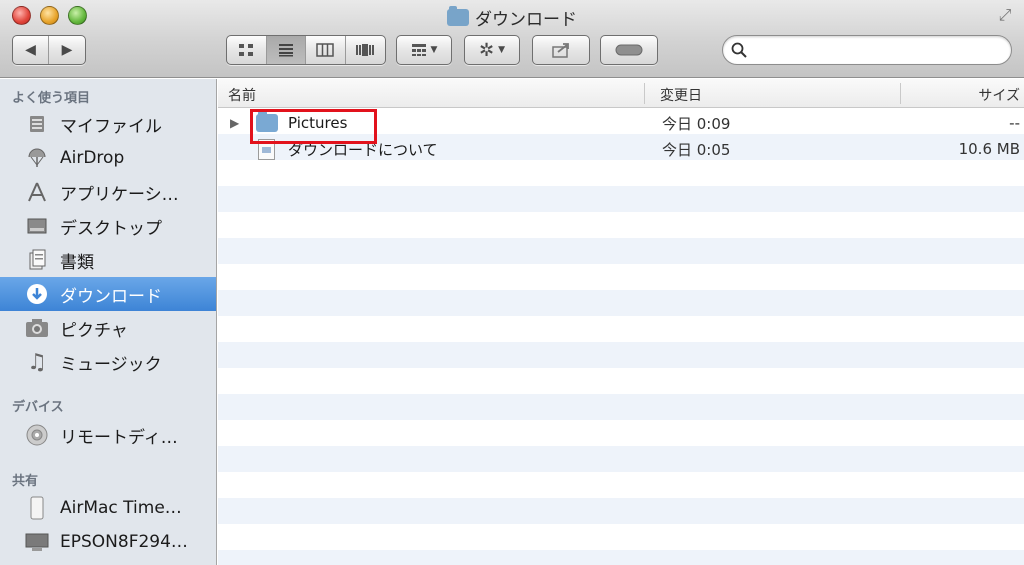  I want to click on arrange-icon, so click(418, 50).